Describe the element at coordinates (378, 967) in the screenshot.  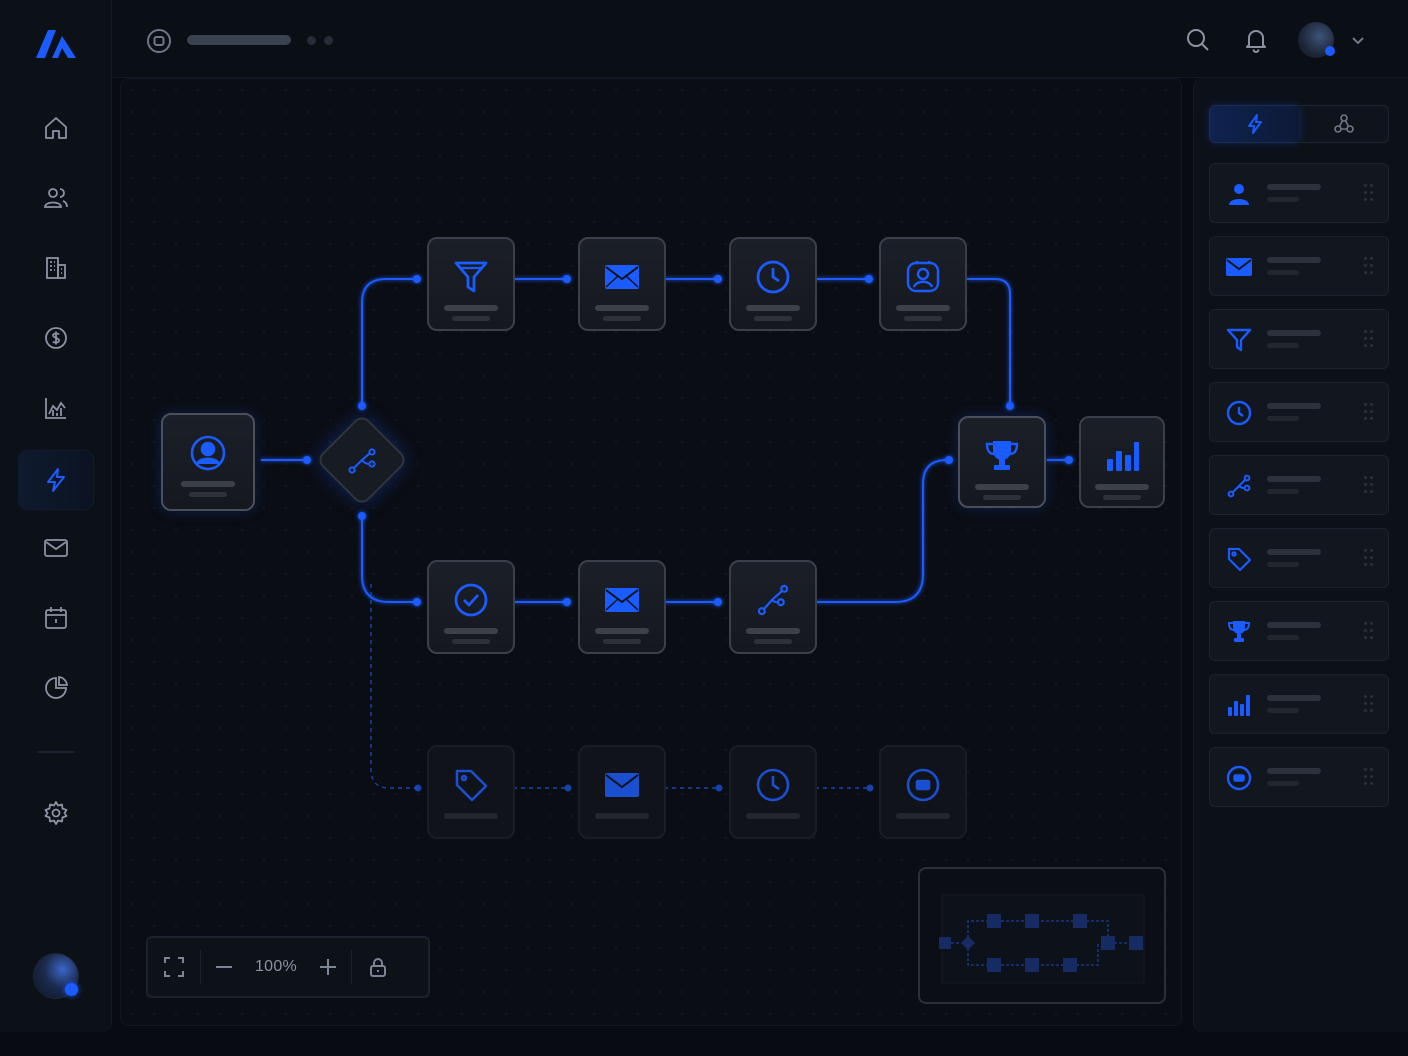
I see `lock-canvas-button` at that location.